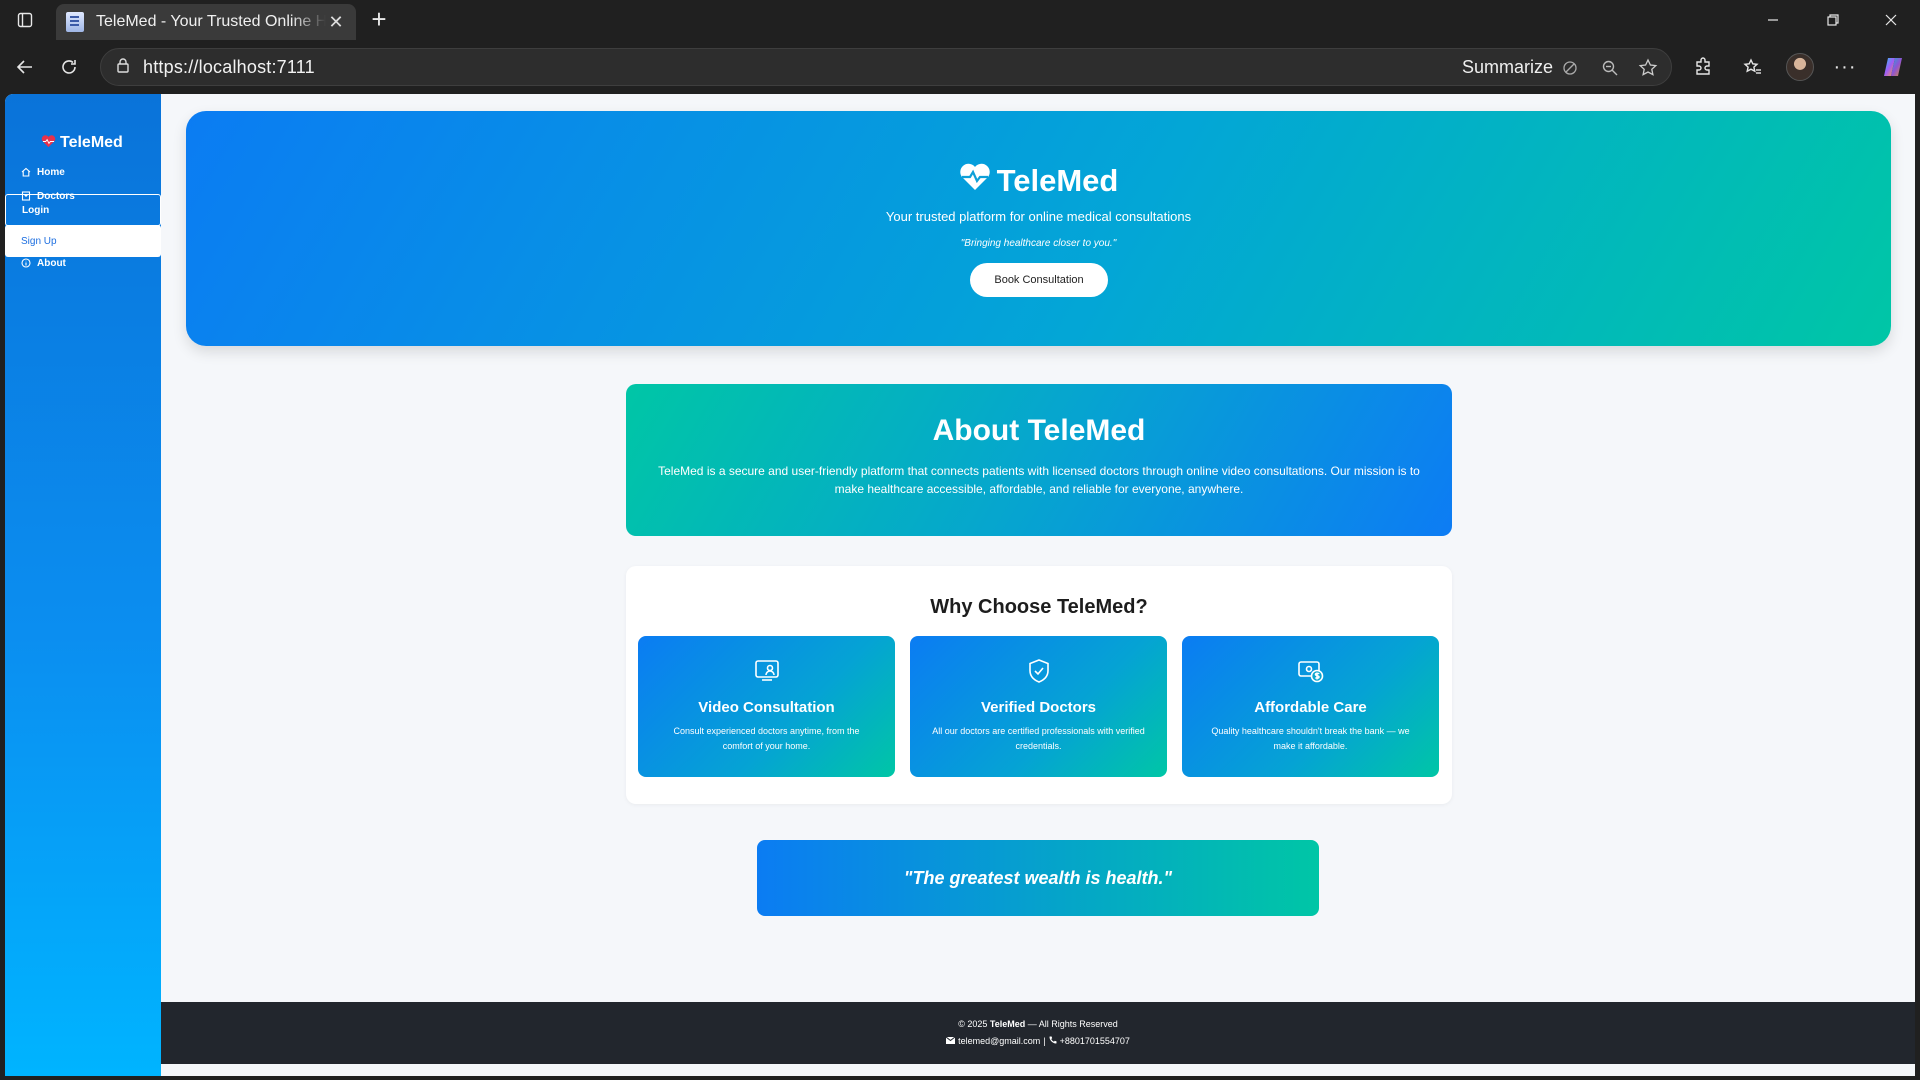  What do you see at coordinates (379, 19) in the screenshot?
I see `new-tab-icon: +` at bounding box center [379, 19].